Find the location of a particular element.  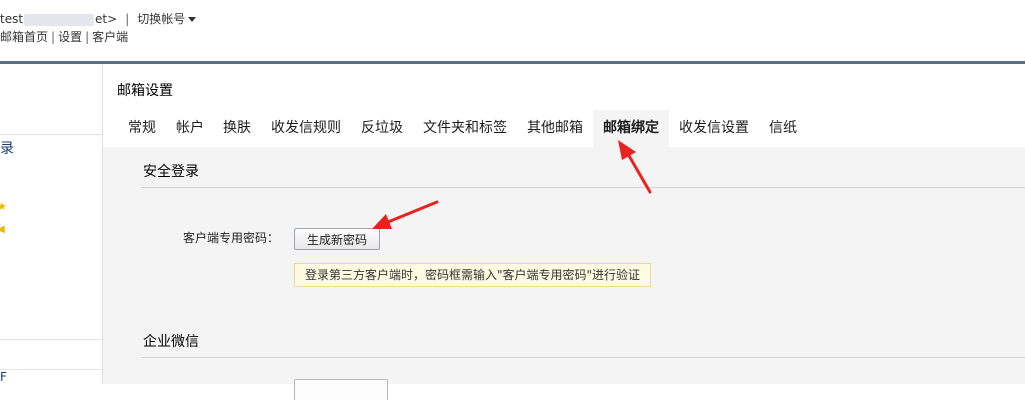

link-settings: 设置 is located at coordinates (70, 37).